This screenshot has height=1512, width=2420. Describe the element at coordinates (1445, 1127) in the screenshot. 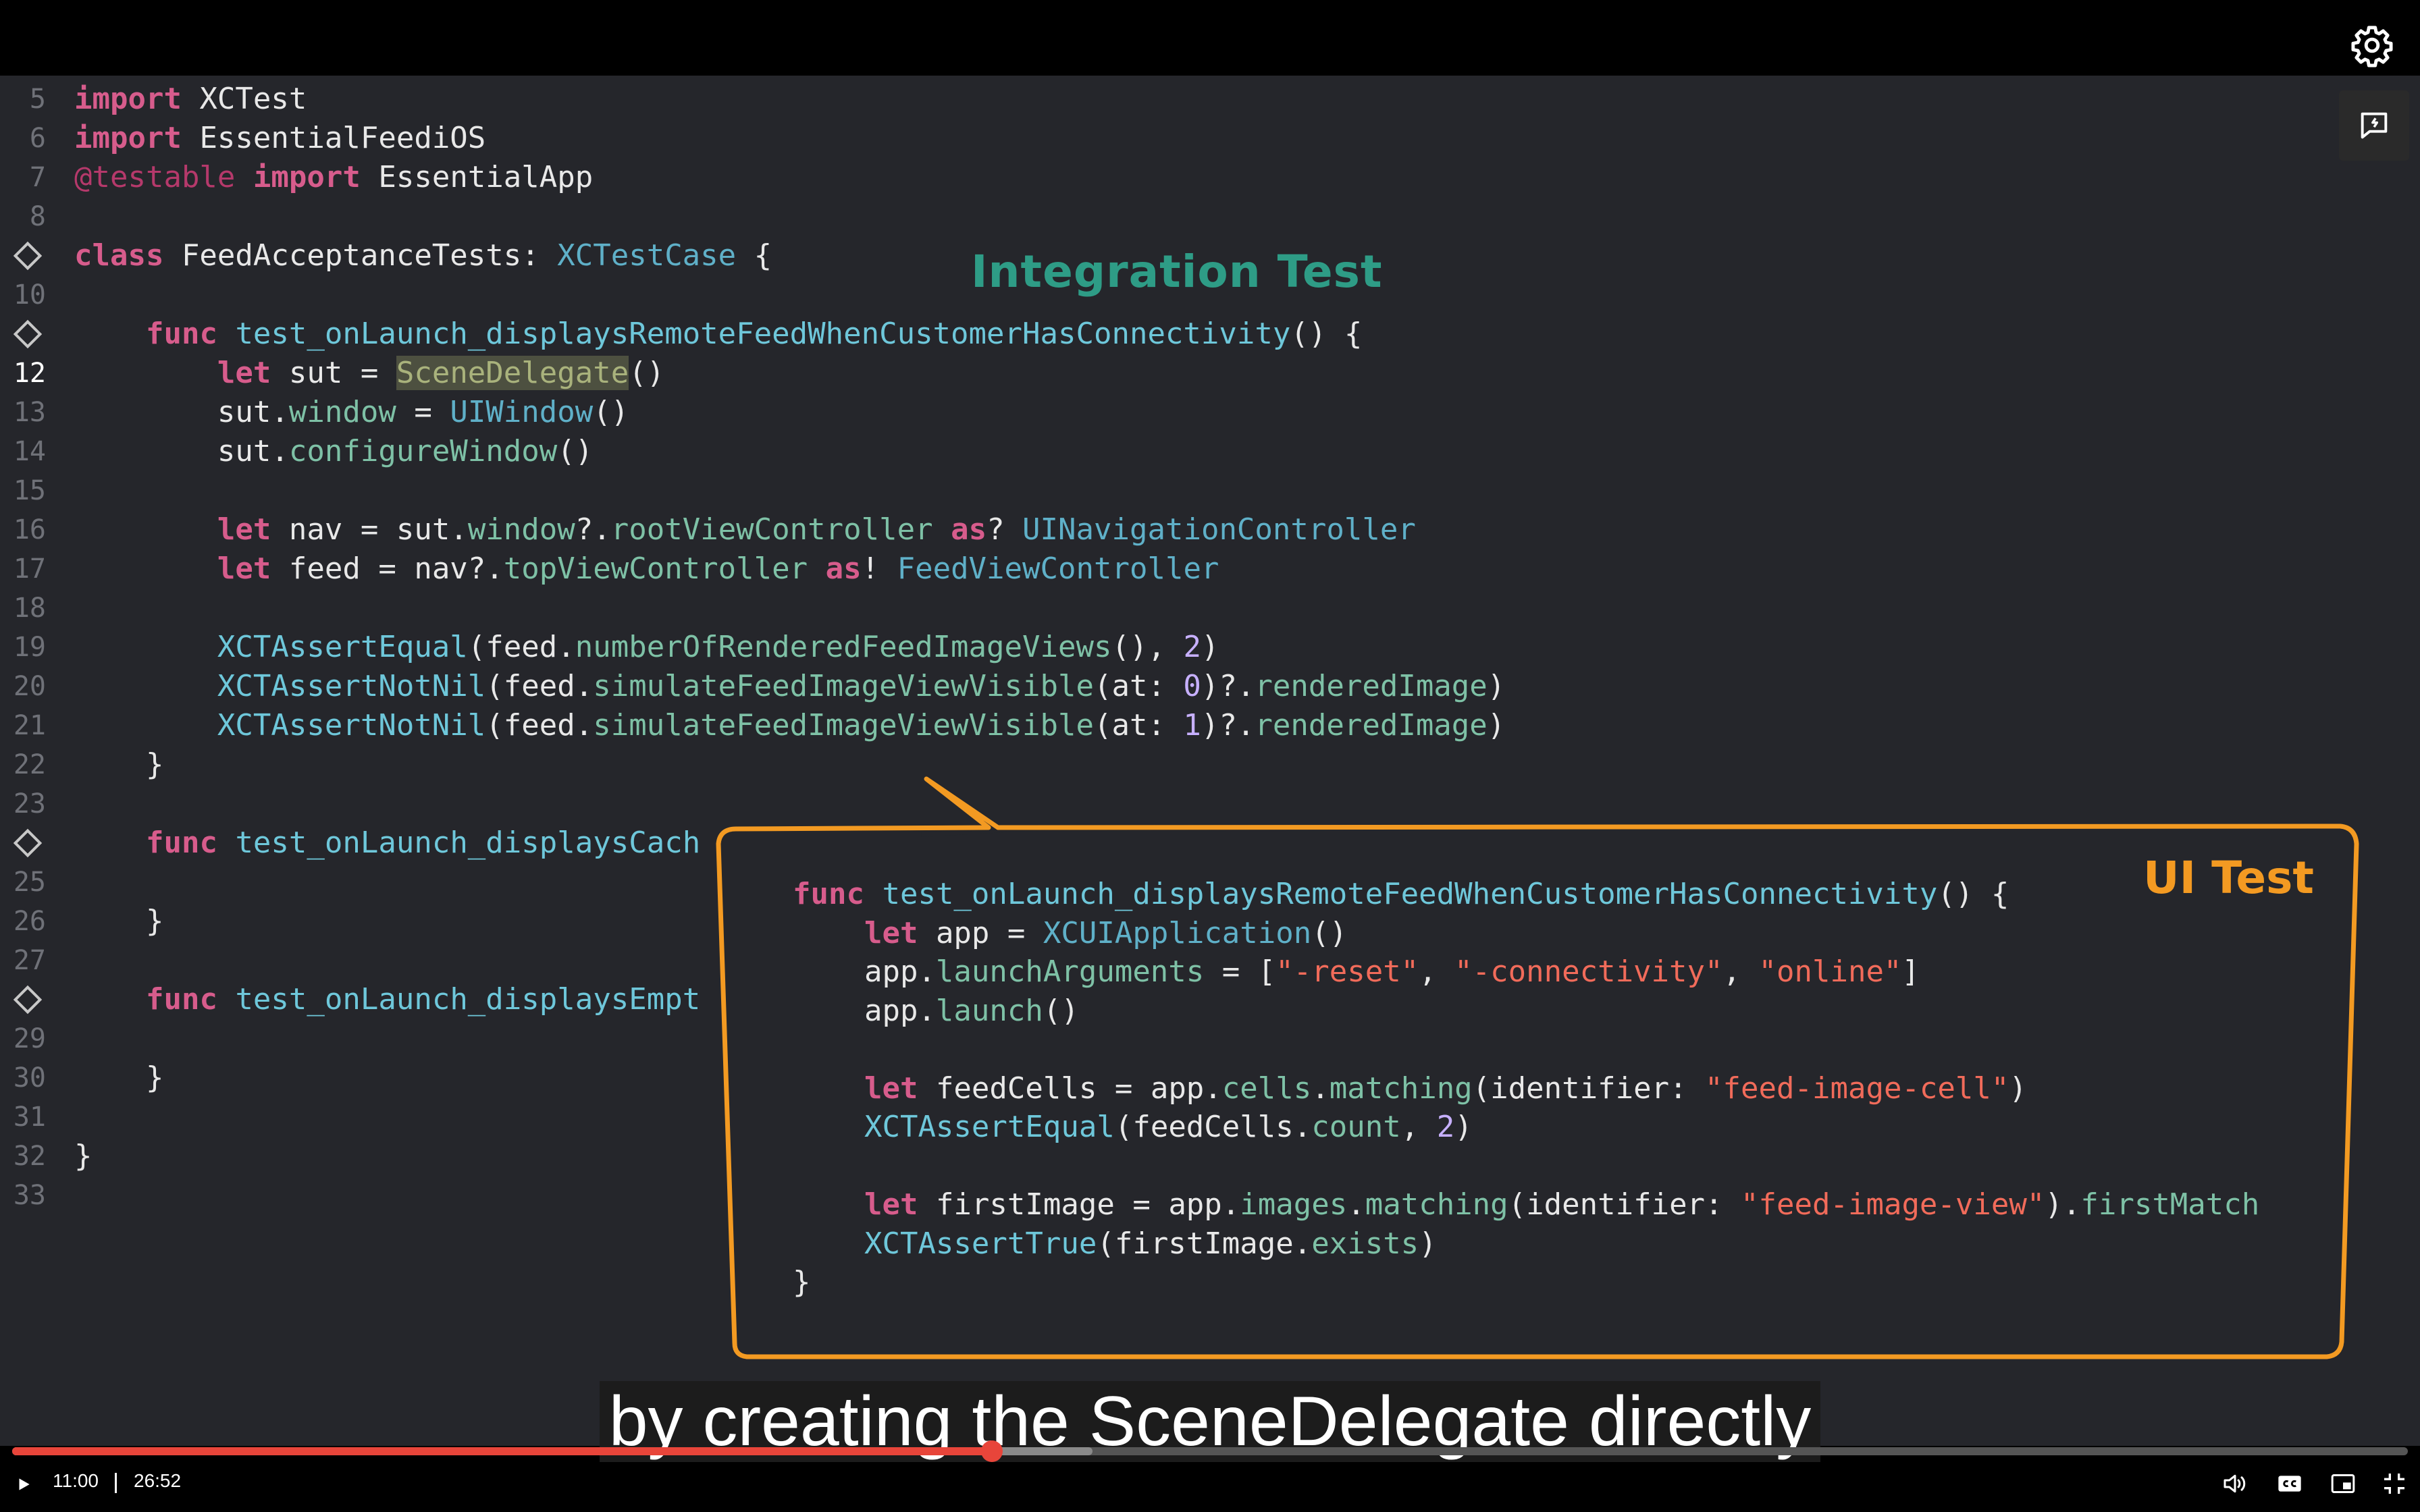

I see `code-token: 2` at that location.